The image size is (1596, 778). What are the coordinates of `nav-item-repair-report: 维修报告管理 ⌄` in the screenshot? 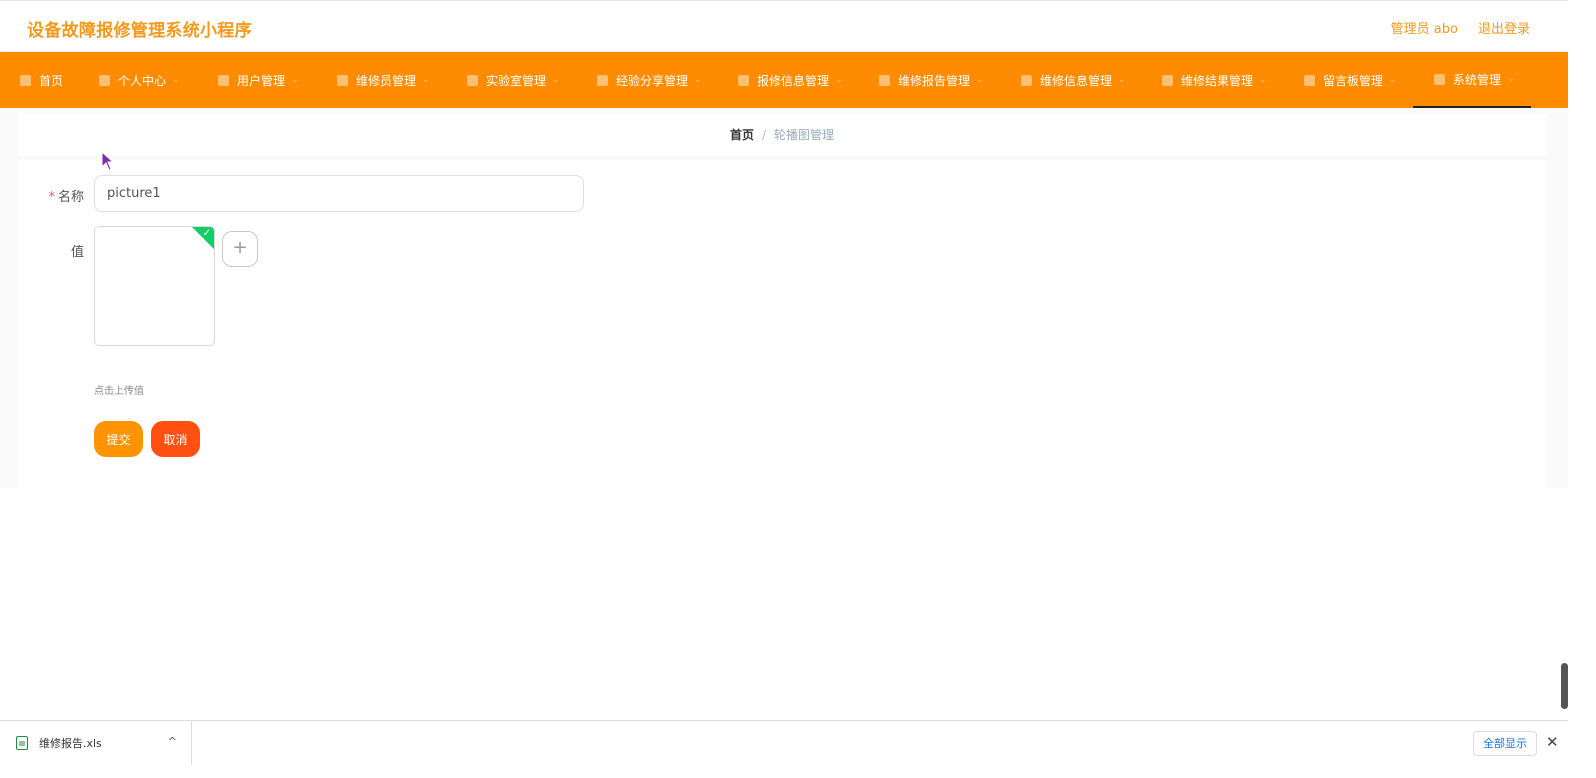 It's located at (931, 80).